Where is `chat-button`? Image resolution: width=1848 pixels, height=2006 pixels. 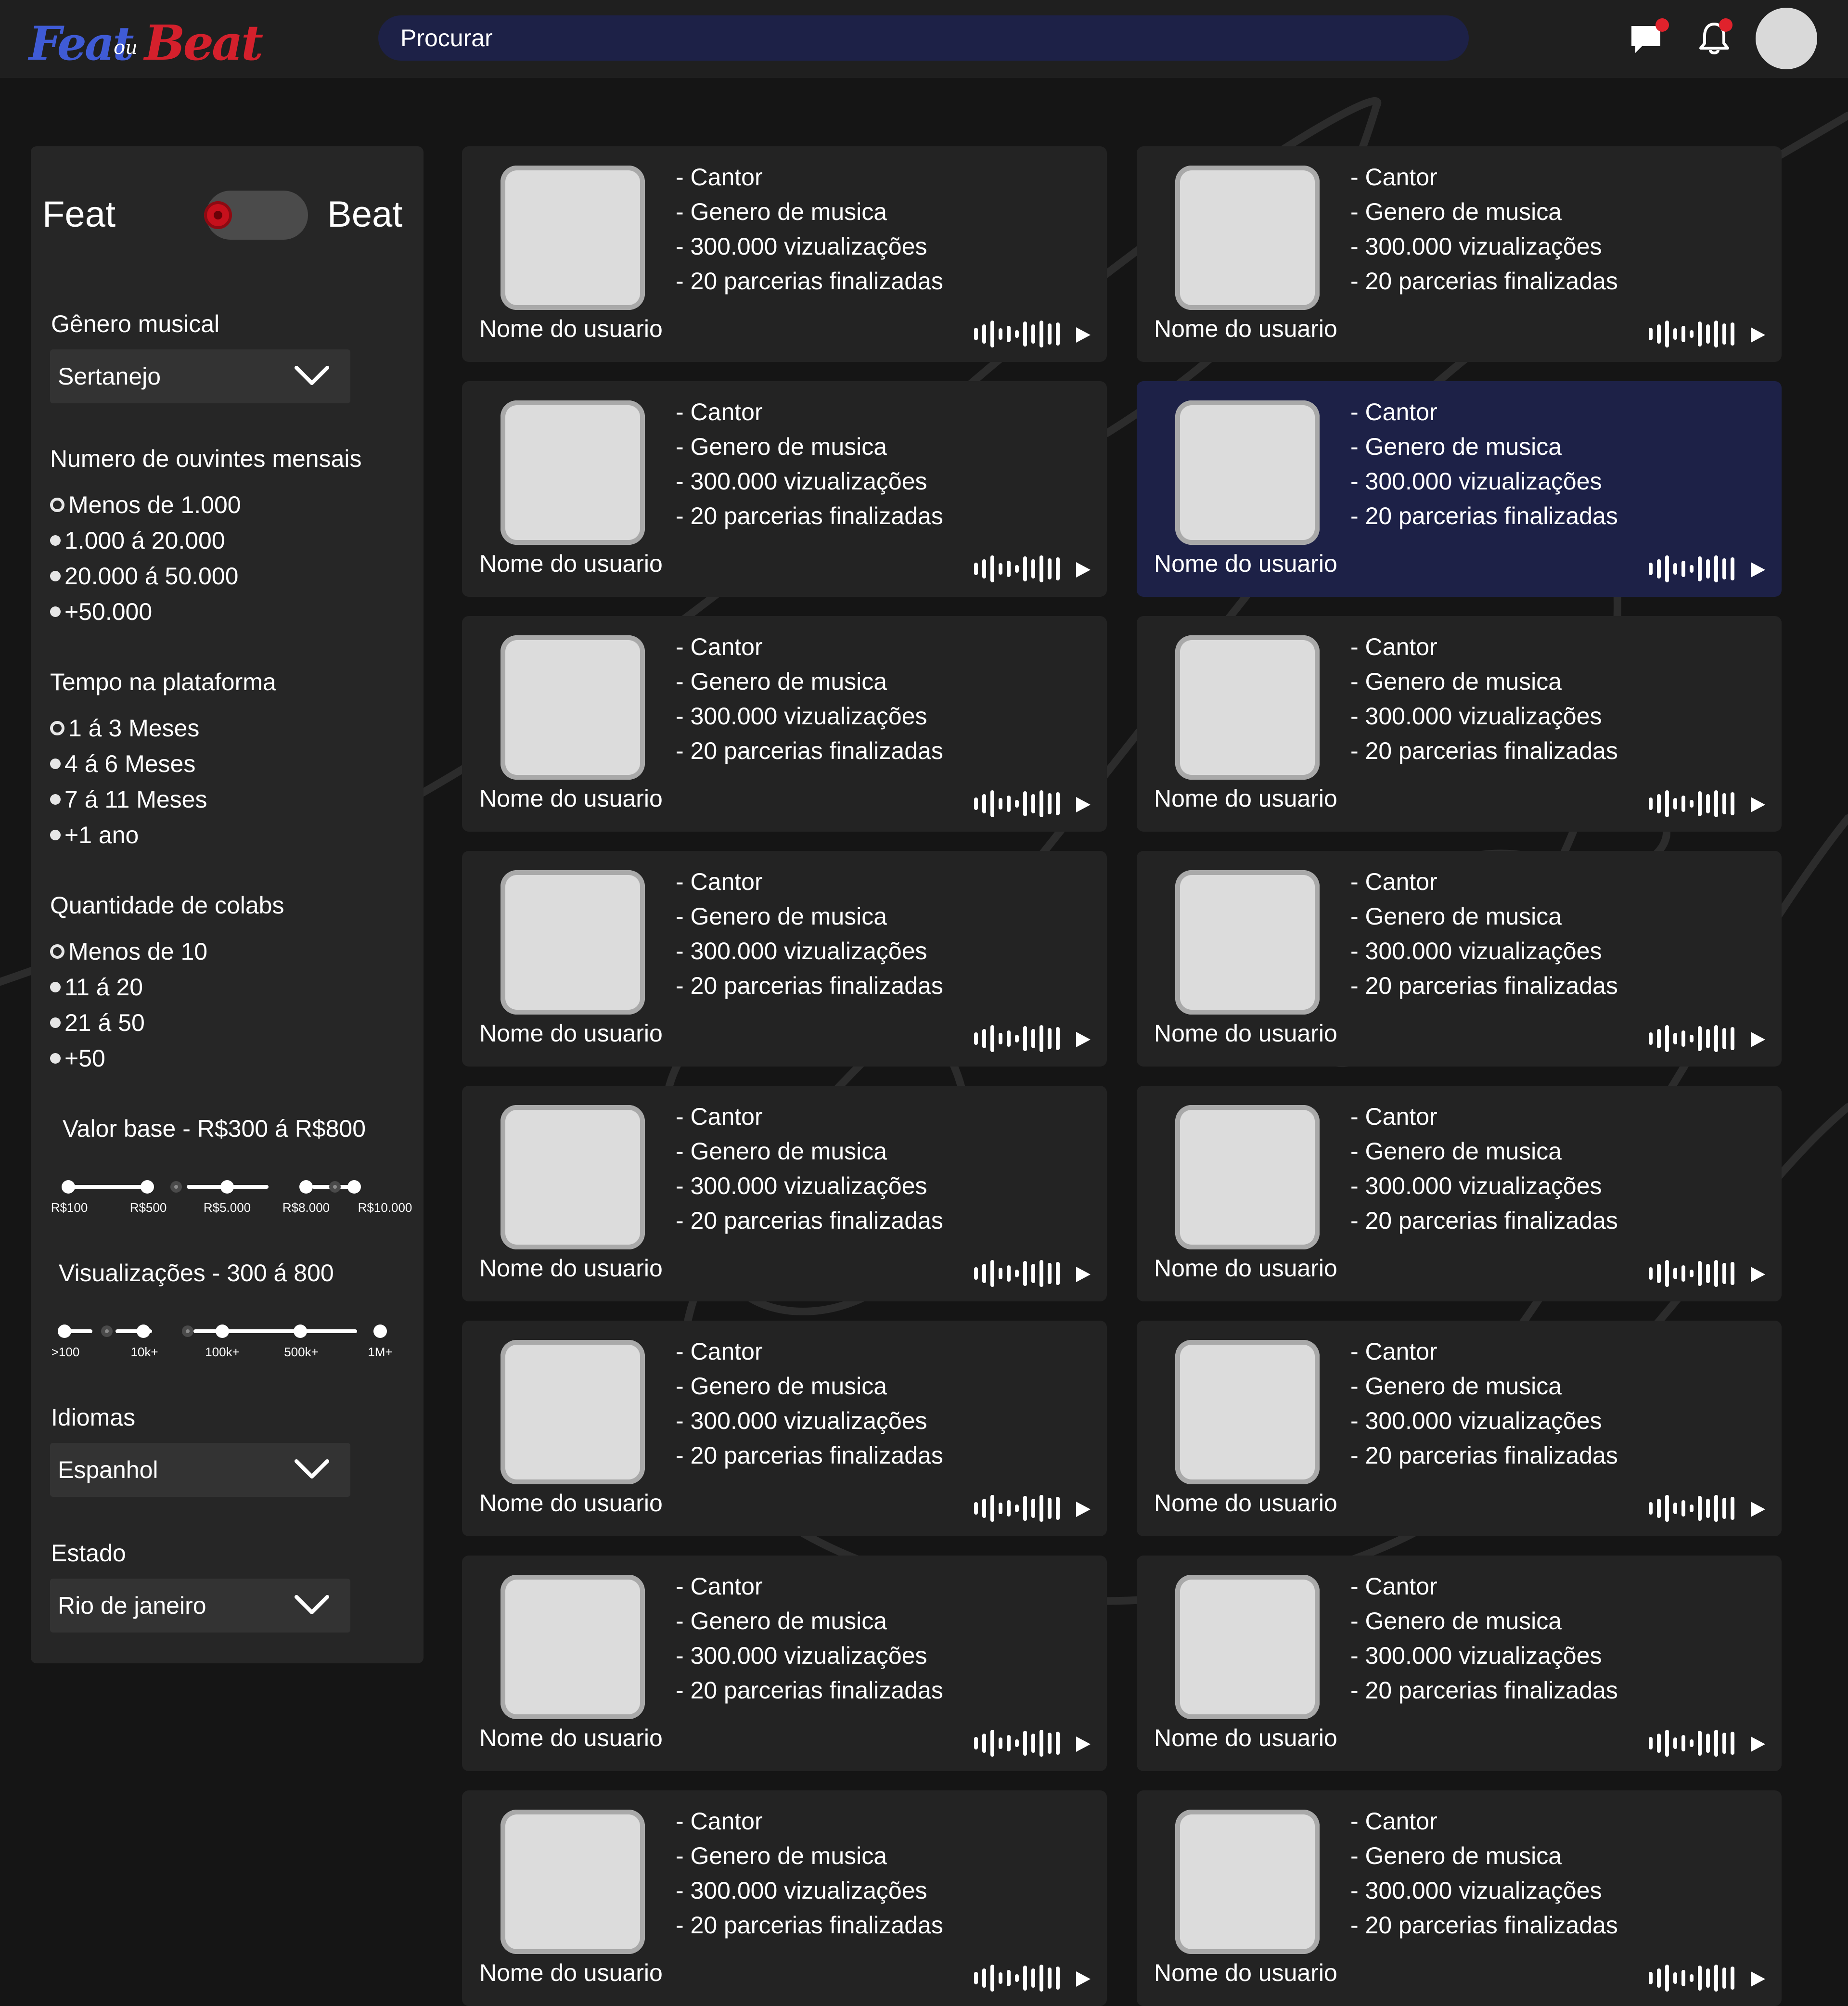
chat-button is located at coordinates (1649, 38).